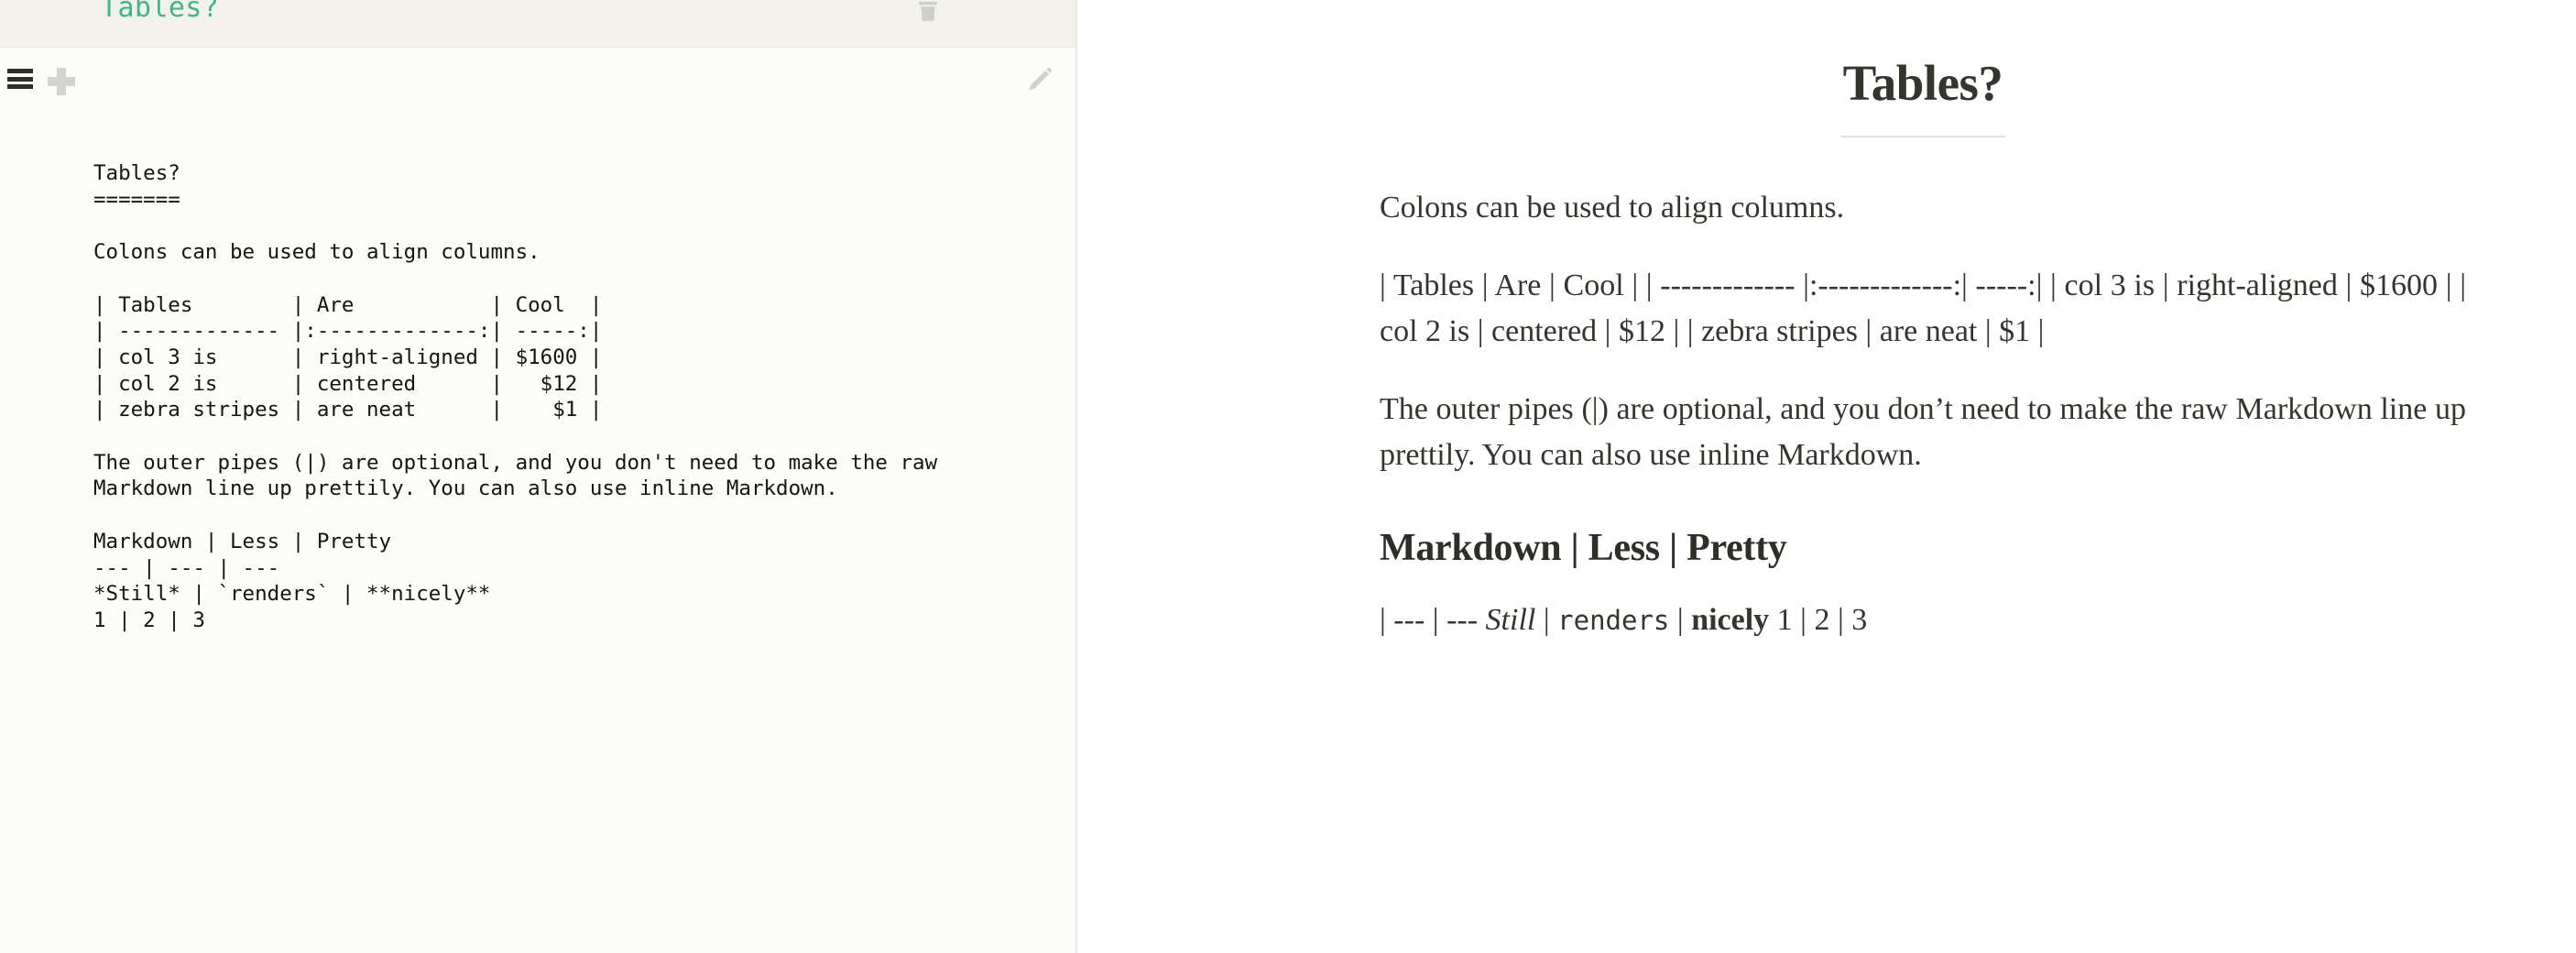 This screenshot has height=953, width=2576. Describe the element at coordinates (1584, 547) in the screenshot. I see `preview-subheading: Markdown | Less | Pretty` at that location.